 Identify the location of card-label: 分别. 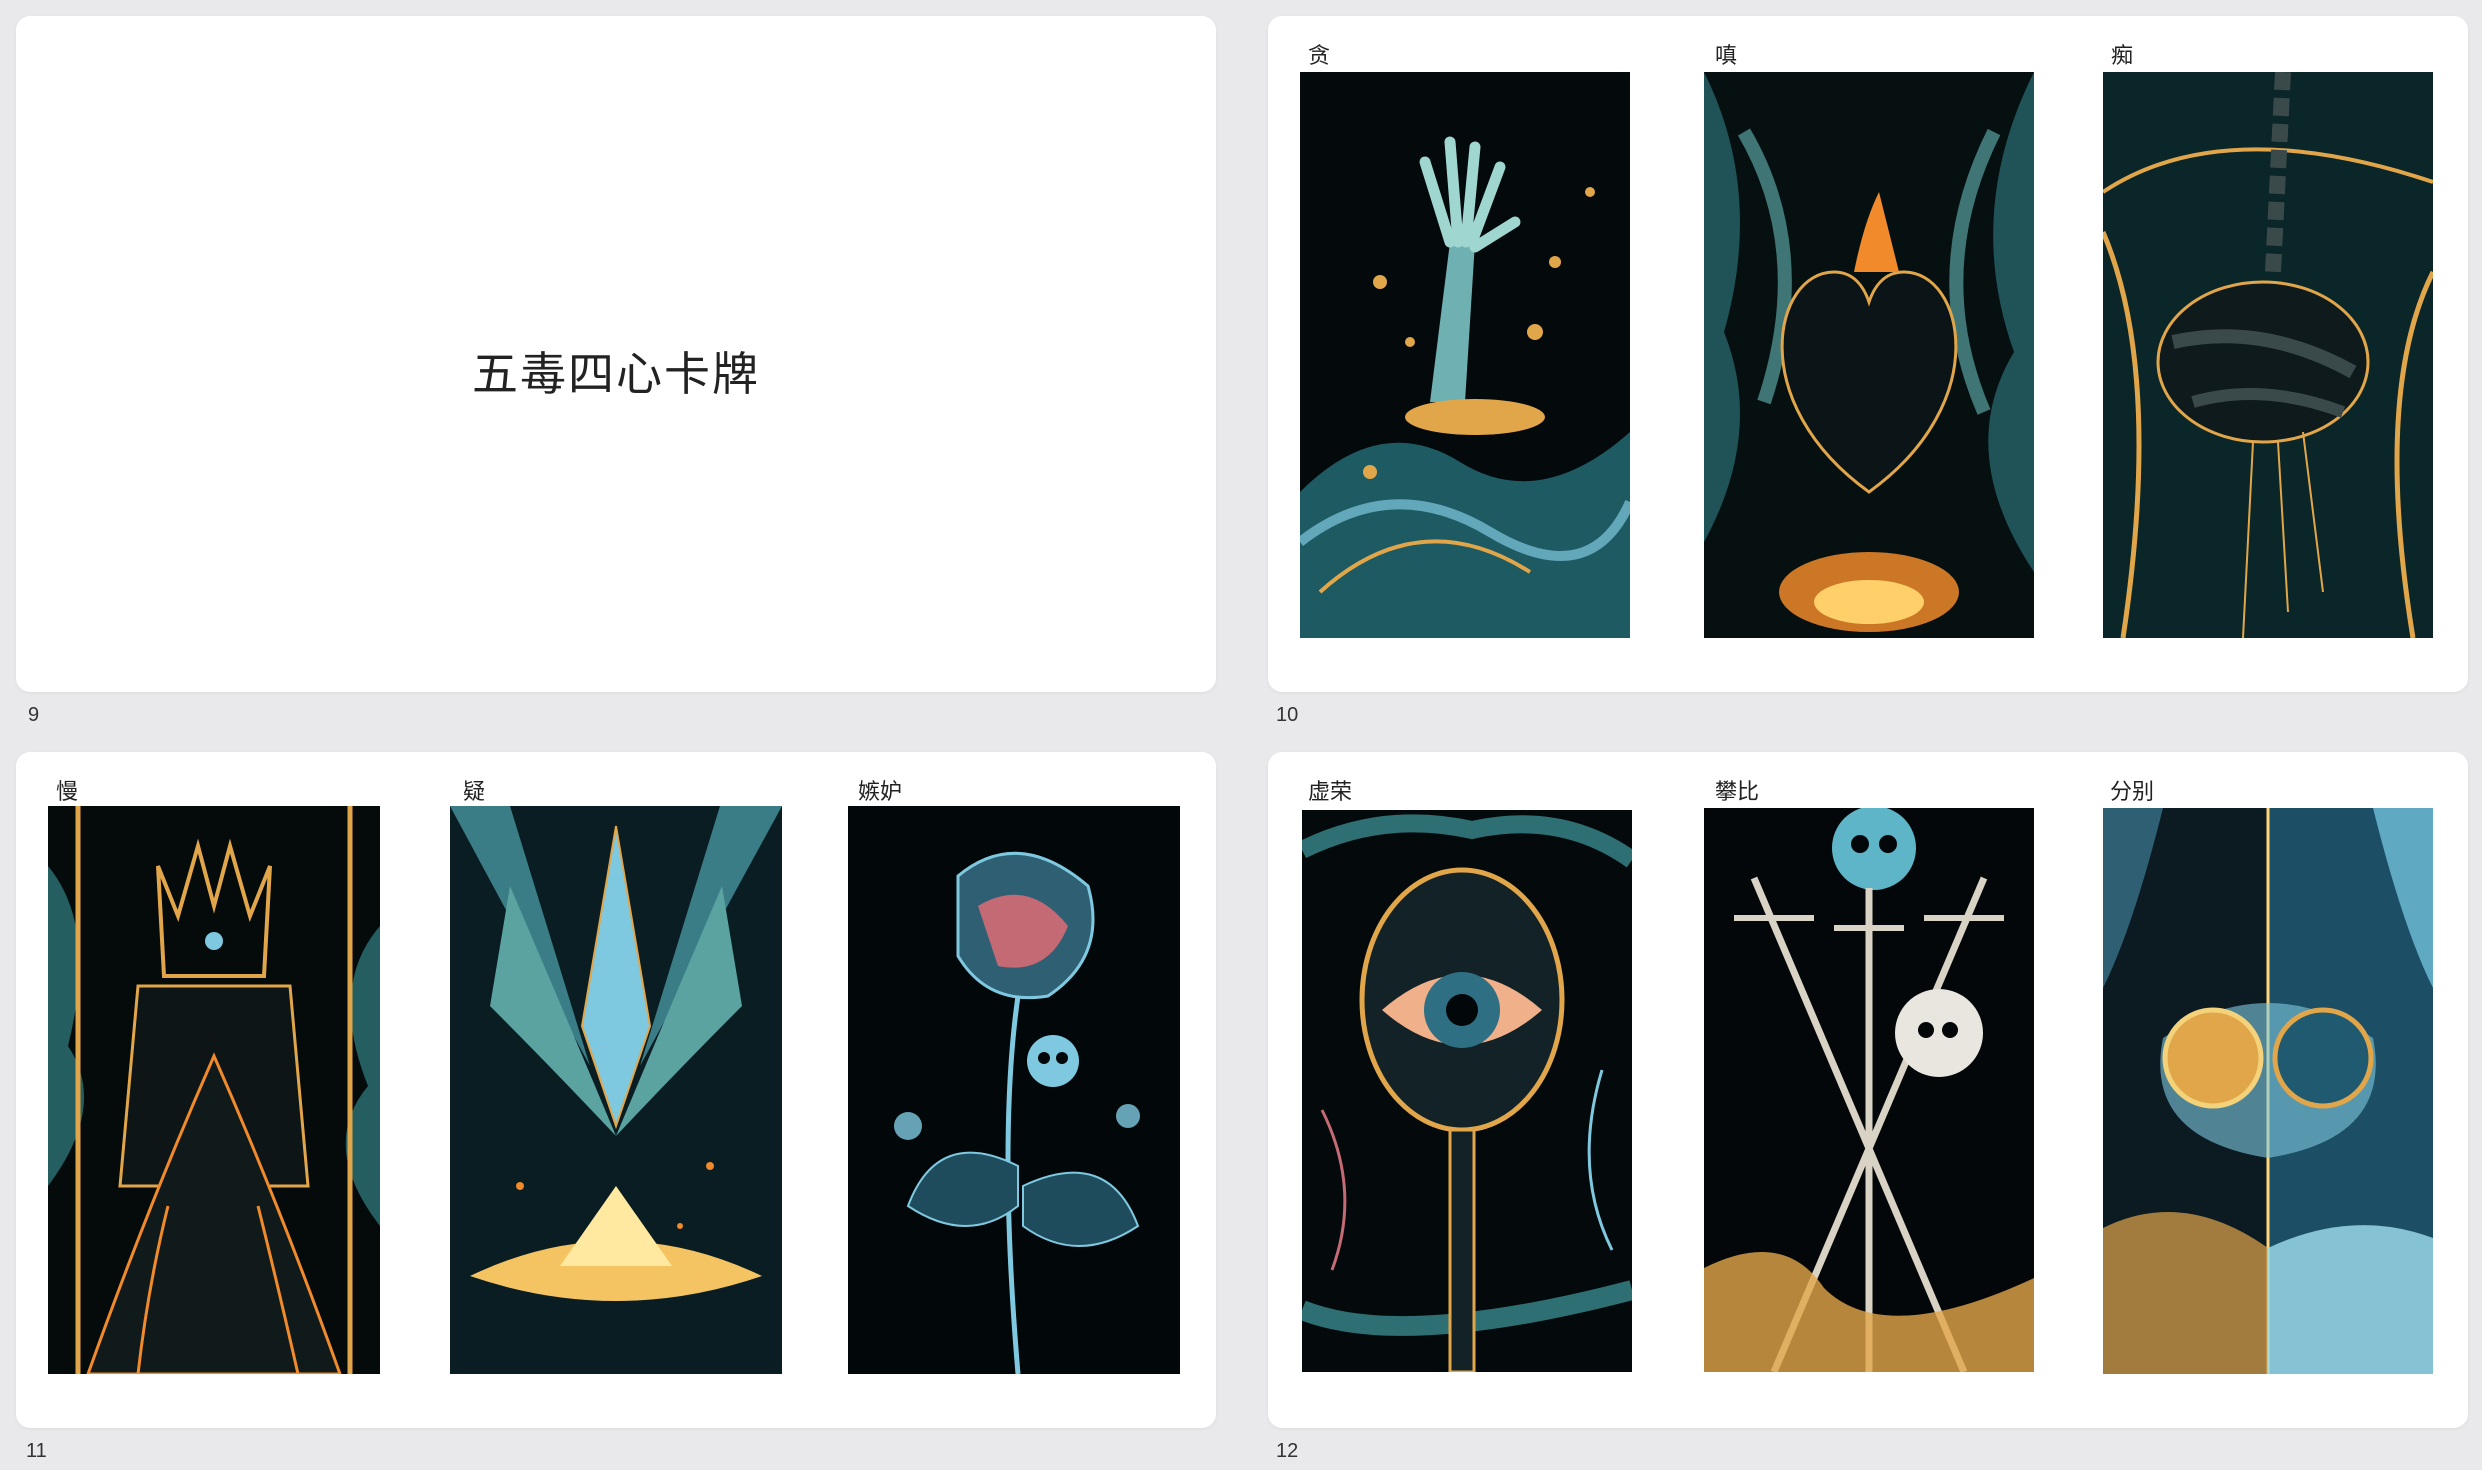
(2132, 792).